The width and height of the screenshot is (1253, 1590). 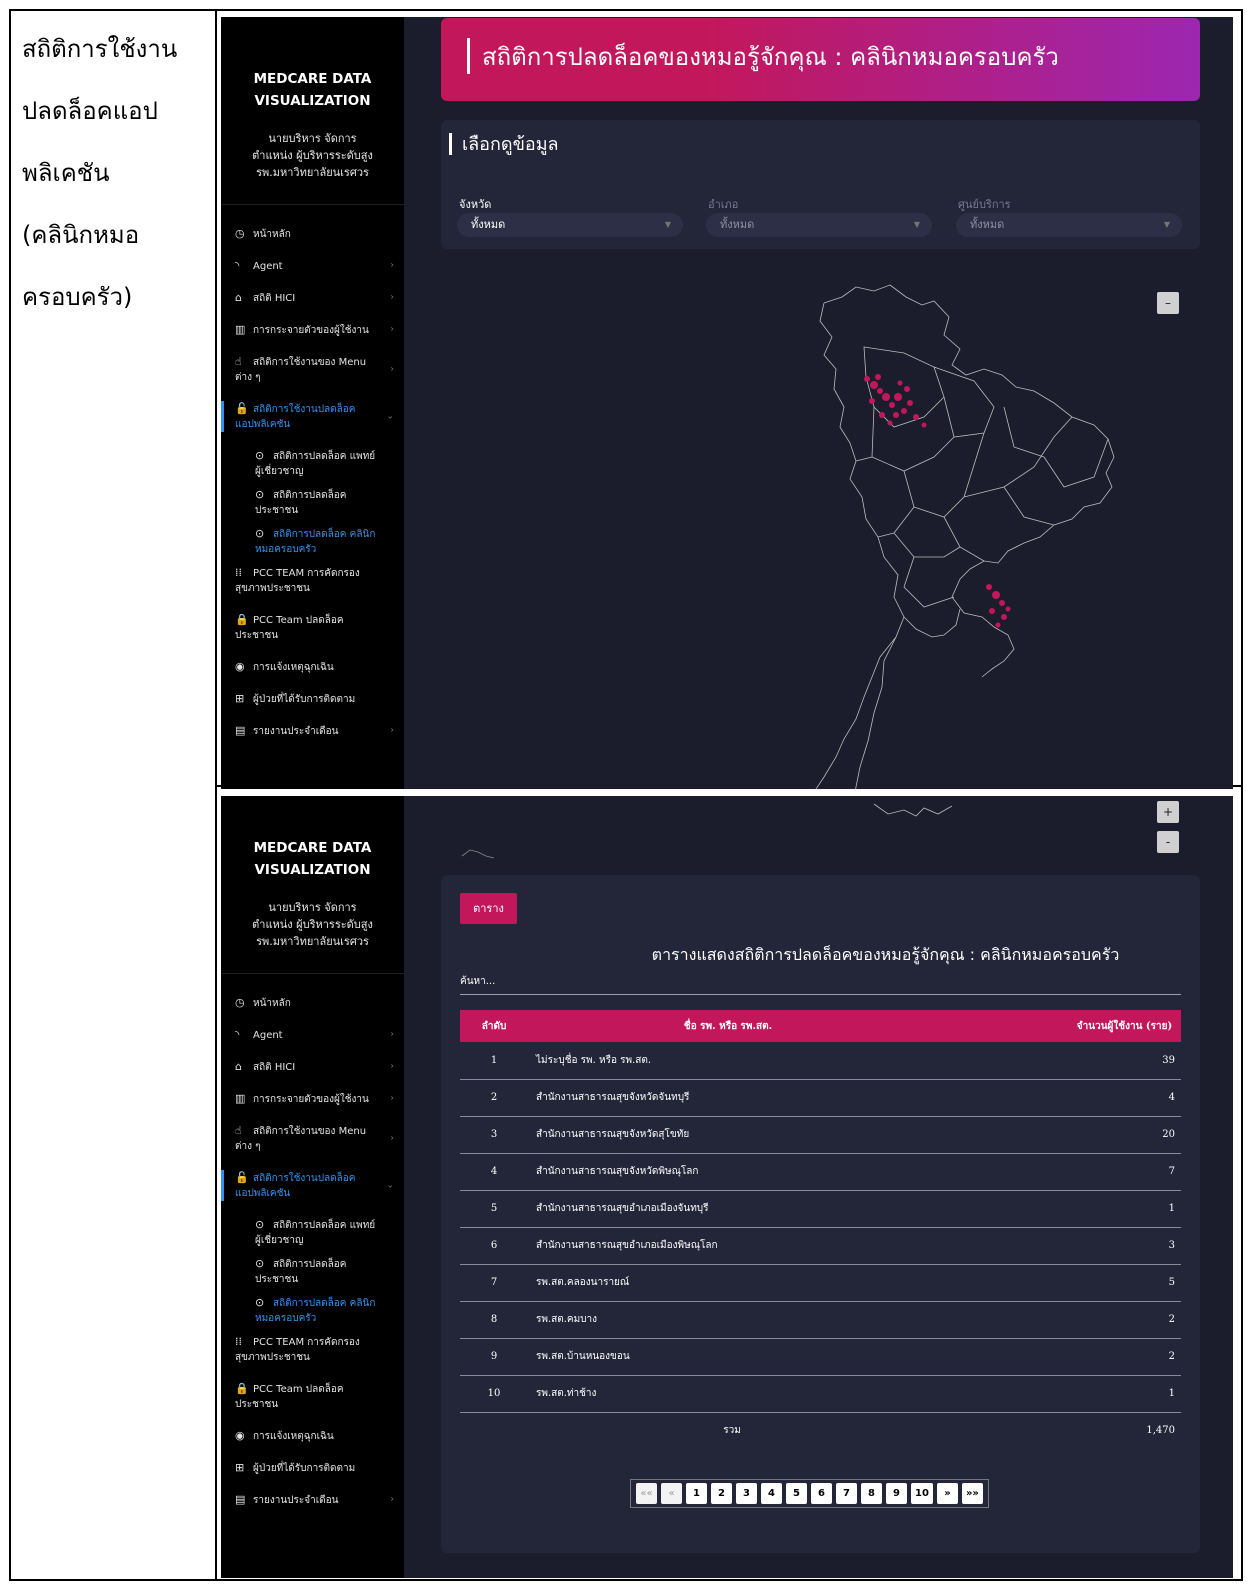 What do you see at coordinates (809, 1493) in the screenshot?
I see `pagination: «« «1 2 3 4 5 6 7 8 9 10»»»` at bounding box center [809, 1493].